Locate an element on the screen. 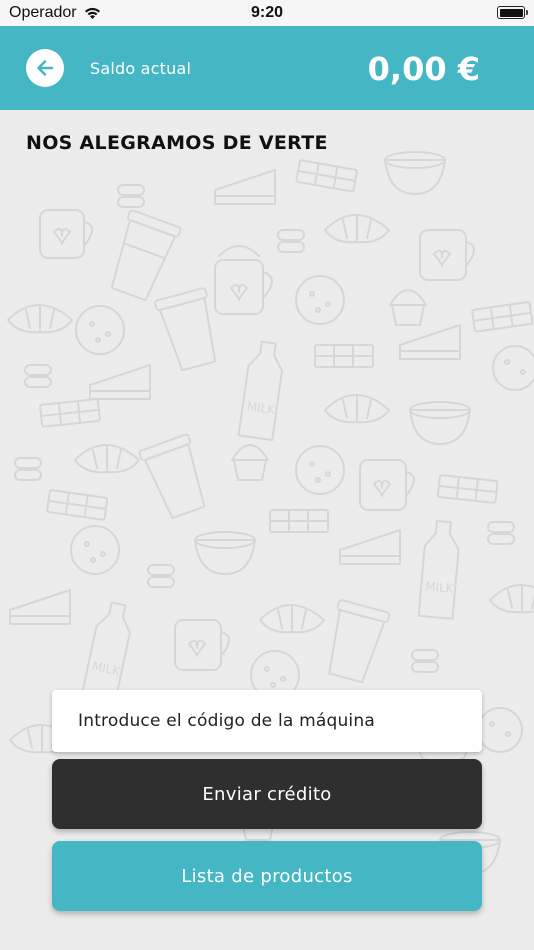 Image resolution: width=534 pixels, height=950 pixels. greeting-title: NOS ALEGRAMOS DE VERTE is located at coordinates (177, 143).